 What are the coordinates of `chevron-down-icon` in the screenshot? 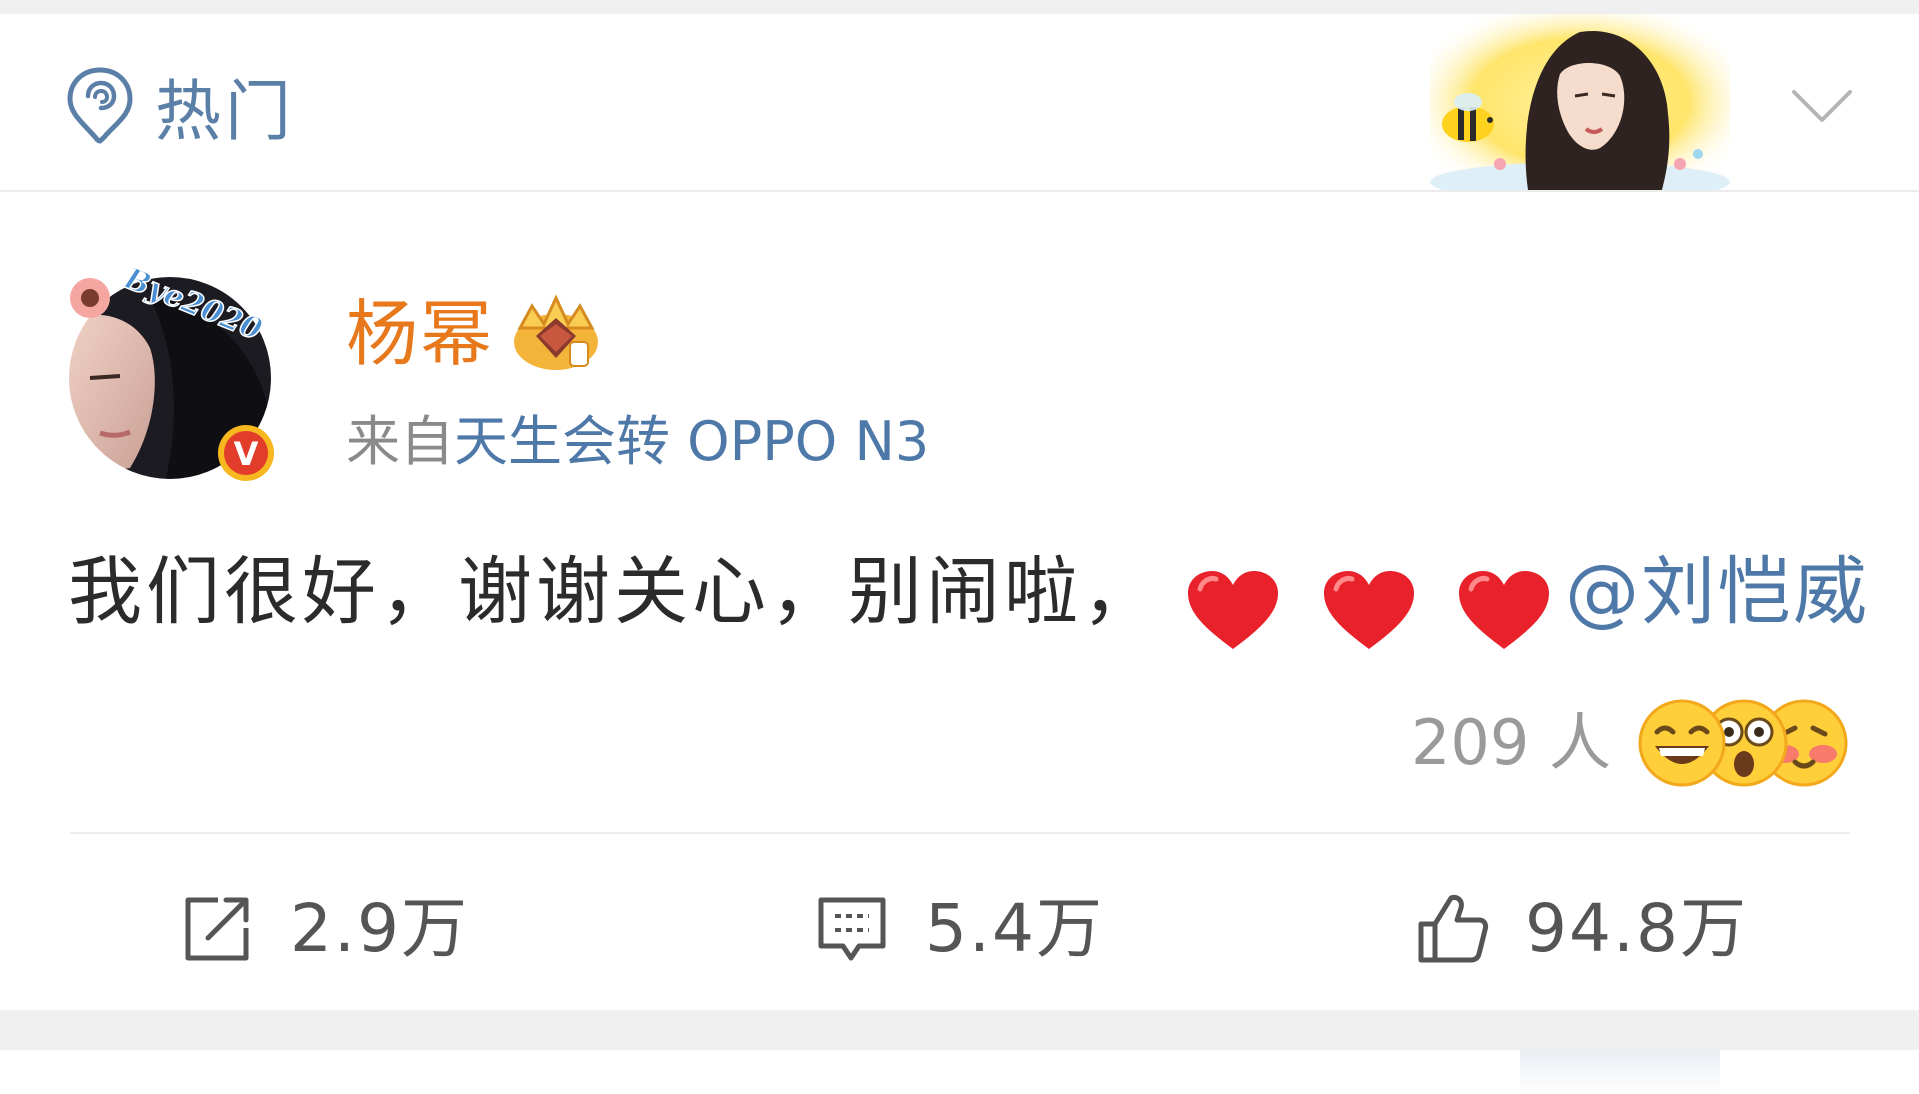 It's located at (1822, 106).